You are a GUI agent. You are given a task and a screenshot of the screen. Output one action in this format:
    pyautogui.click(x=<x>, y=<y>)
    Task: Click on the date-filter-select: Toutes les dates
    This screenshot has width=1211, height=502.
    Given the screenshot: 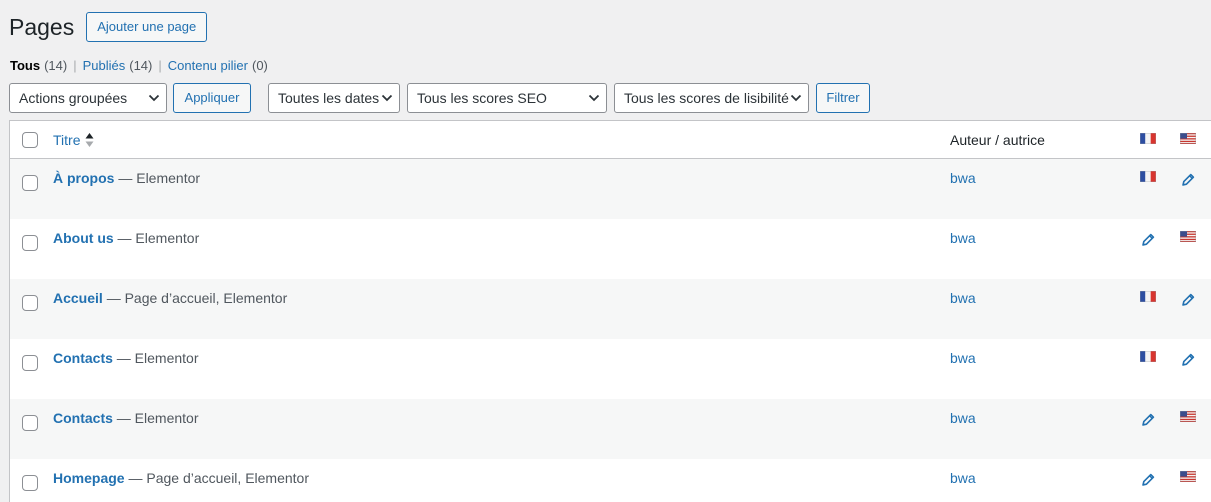 What is the action you would take?
    pyautogui.click(x=334, y=98)
    